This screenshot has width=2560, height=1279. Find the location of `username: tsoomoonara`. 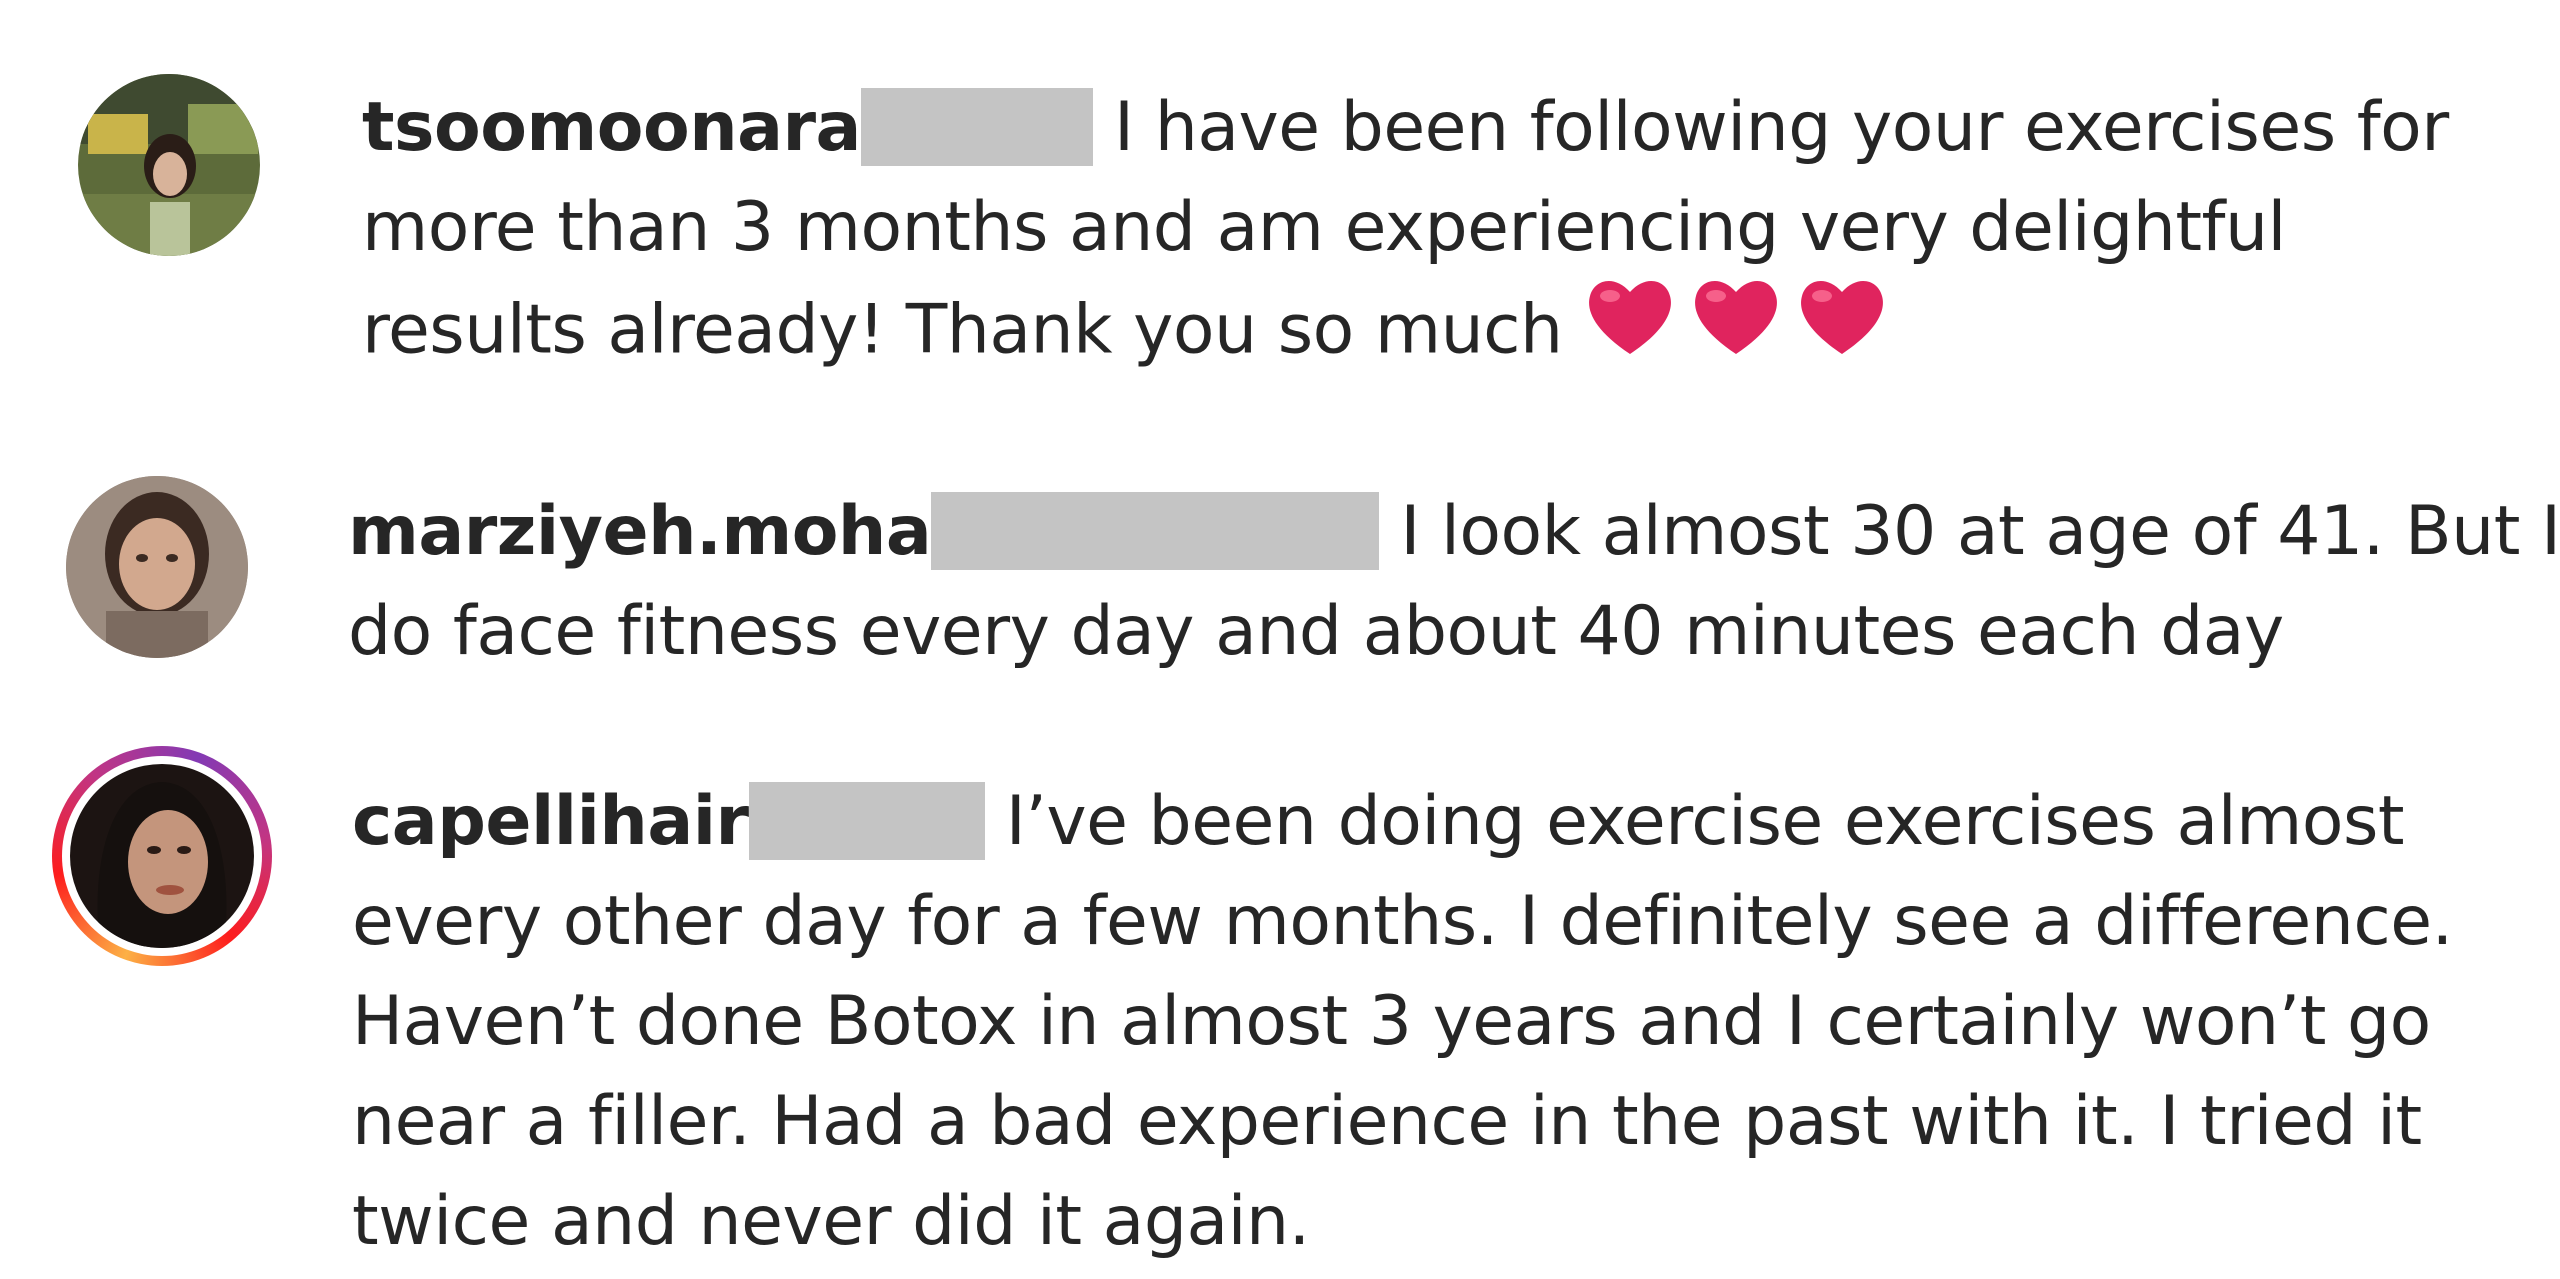

username: tsoomoonara is located at coordinates (611, 127).